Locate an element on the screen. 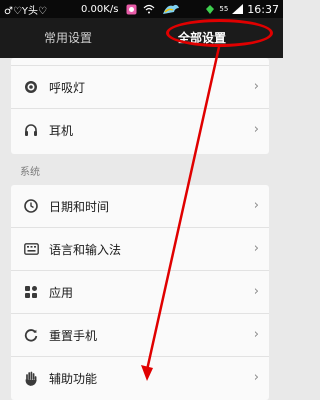  settings-item-language-input: 语言和输入法 › is located at coordinates (140, 249).